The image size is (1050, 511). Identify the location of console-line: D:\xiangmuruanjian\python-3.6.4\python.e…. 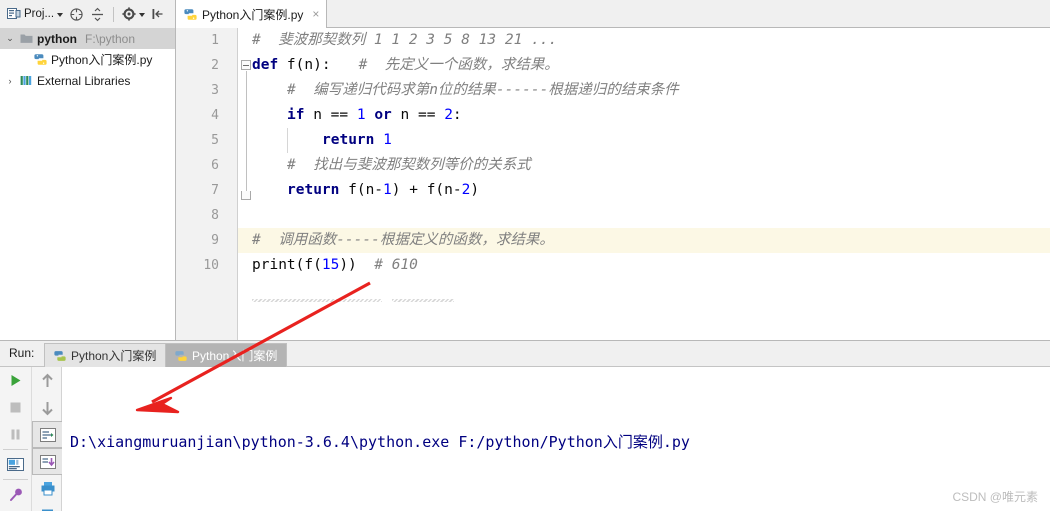
(380, 442).